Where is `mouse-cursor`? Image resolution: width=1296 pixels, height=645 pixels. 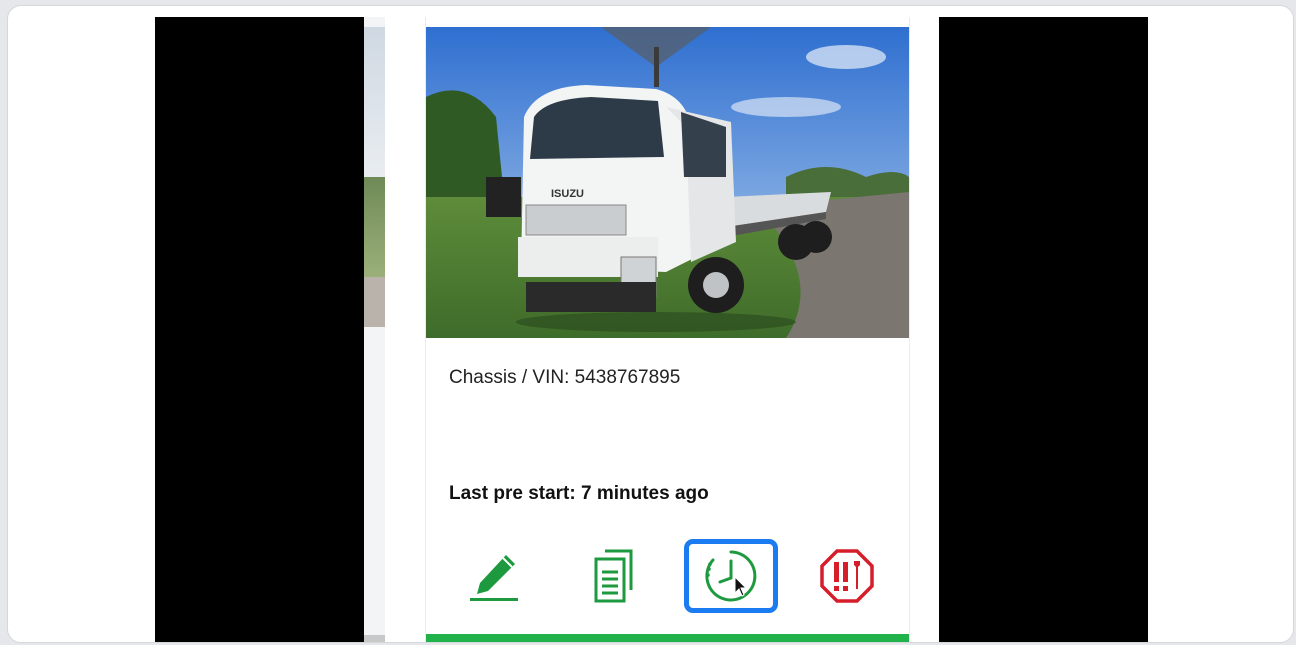
mouse-cursor is located at coordinates (741, 586).